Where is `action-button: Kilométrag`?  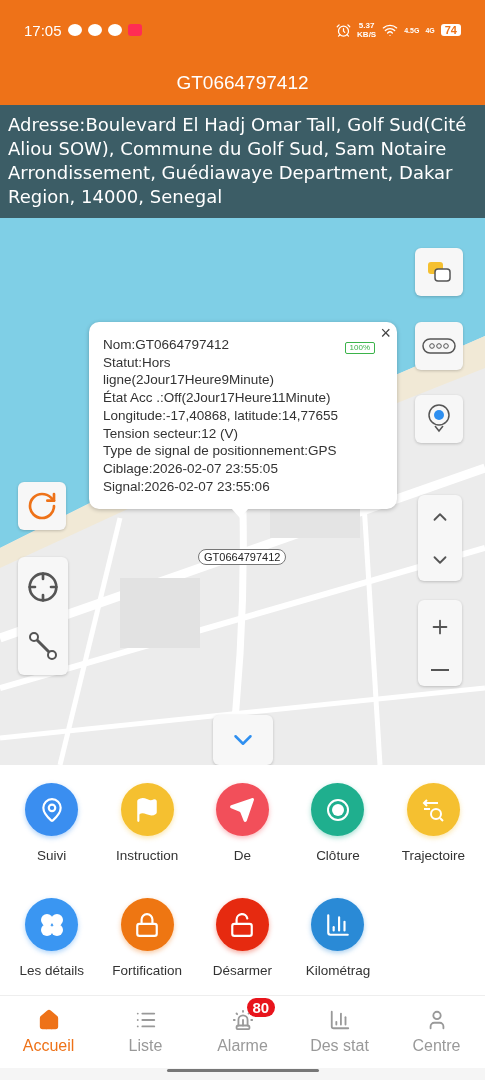 action-button: Kilométrag is located at coordinates (338, 937).